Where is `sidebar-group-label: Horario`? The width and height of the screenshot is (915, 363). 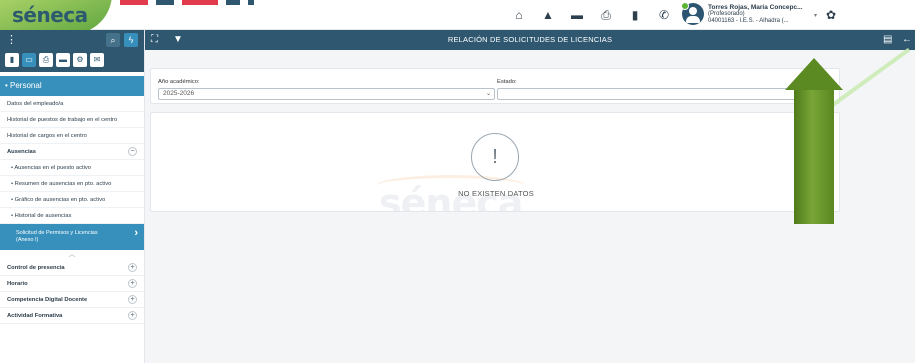
sidebar-group-label: Horario is located at coordinates (17, 284).